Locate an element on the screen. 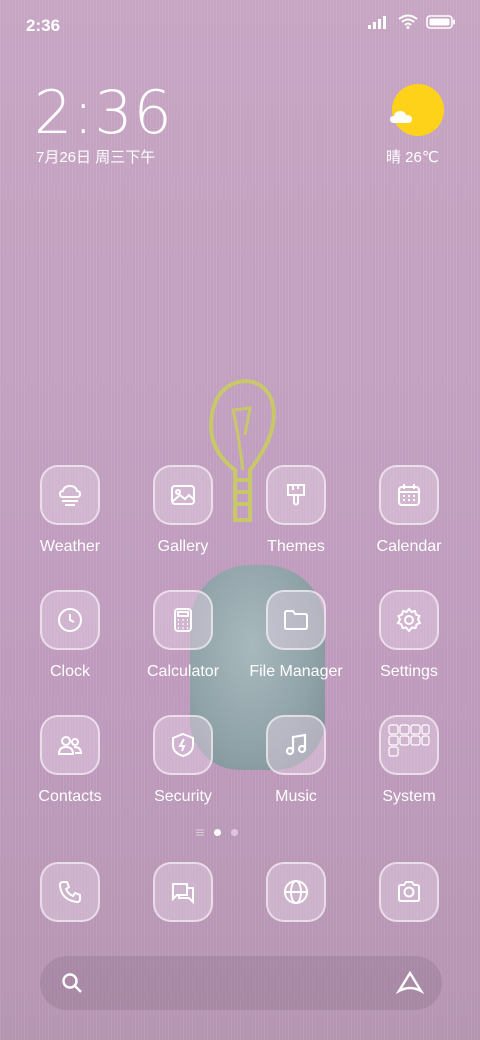  app-system-folder: System is located at coordinates (409, 760).